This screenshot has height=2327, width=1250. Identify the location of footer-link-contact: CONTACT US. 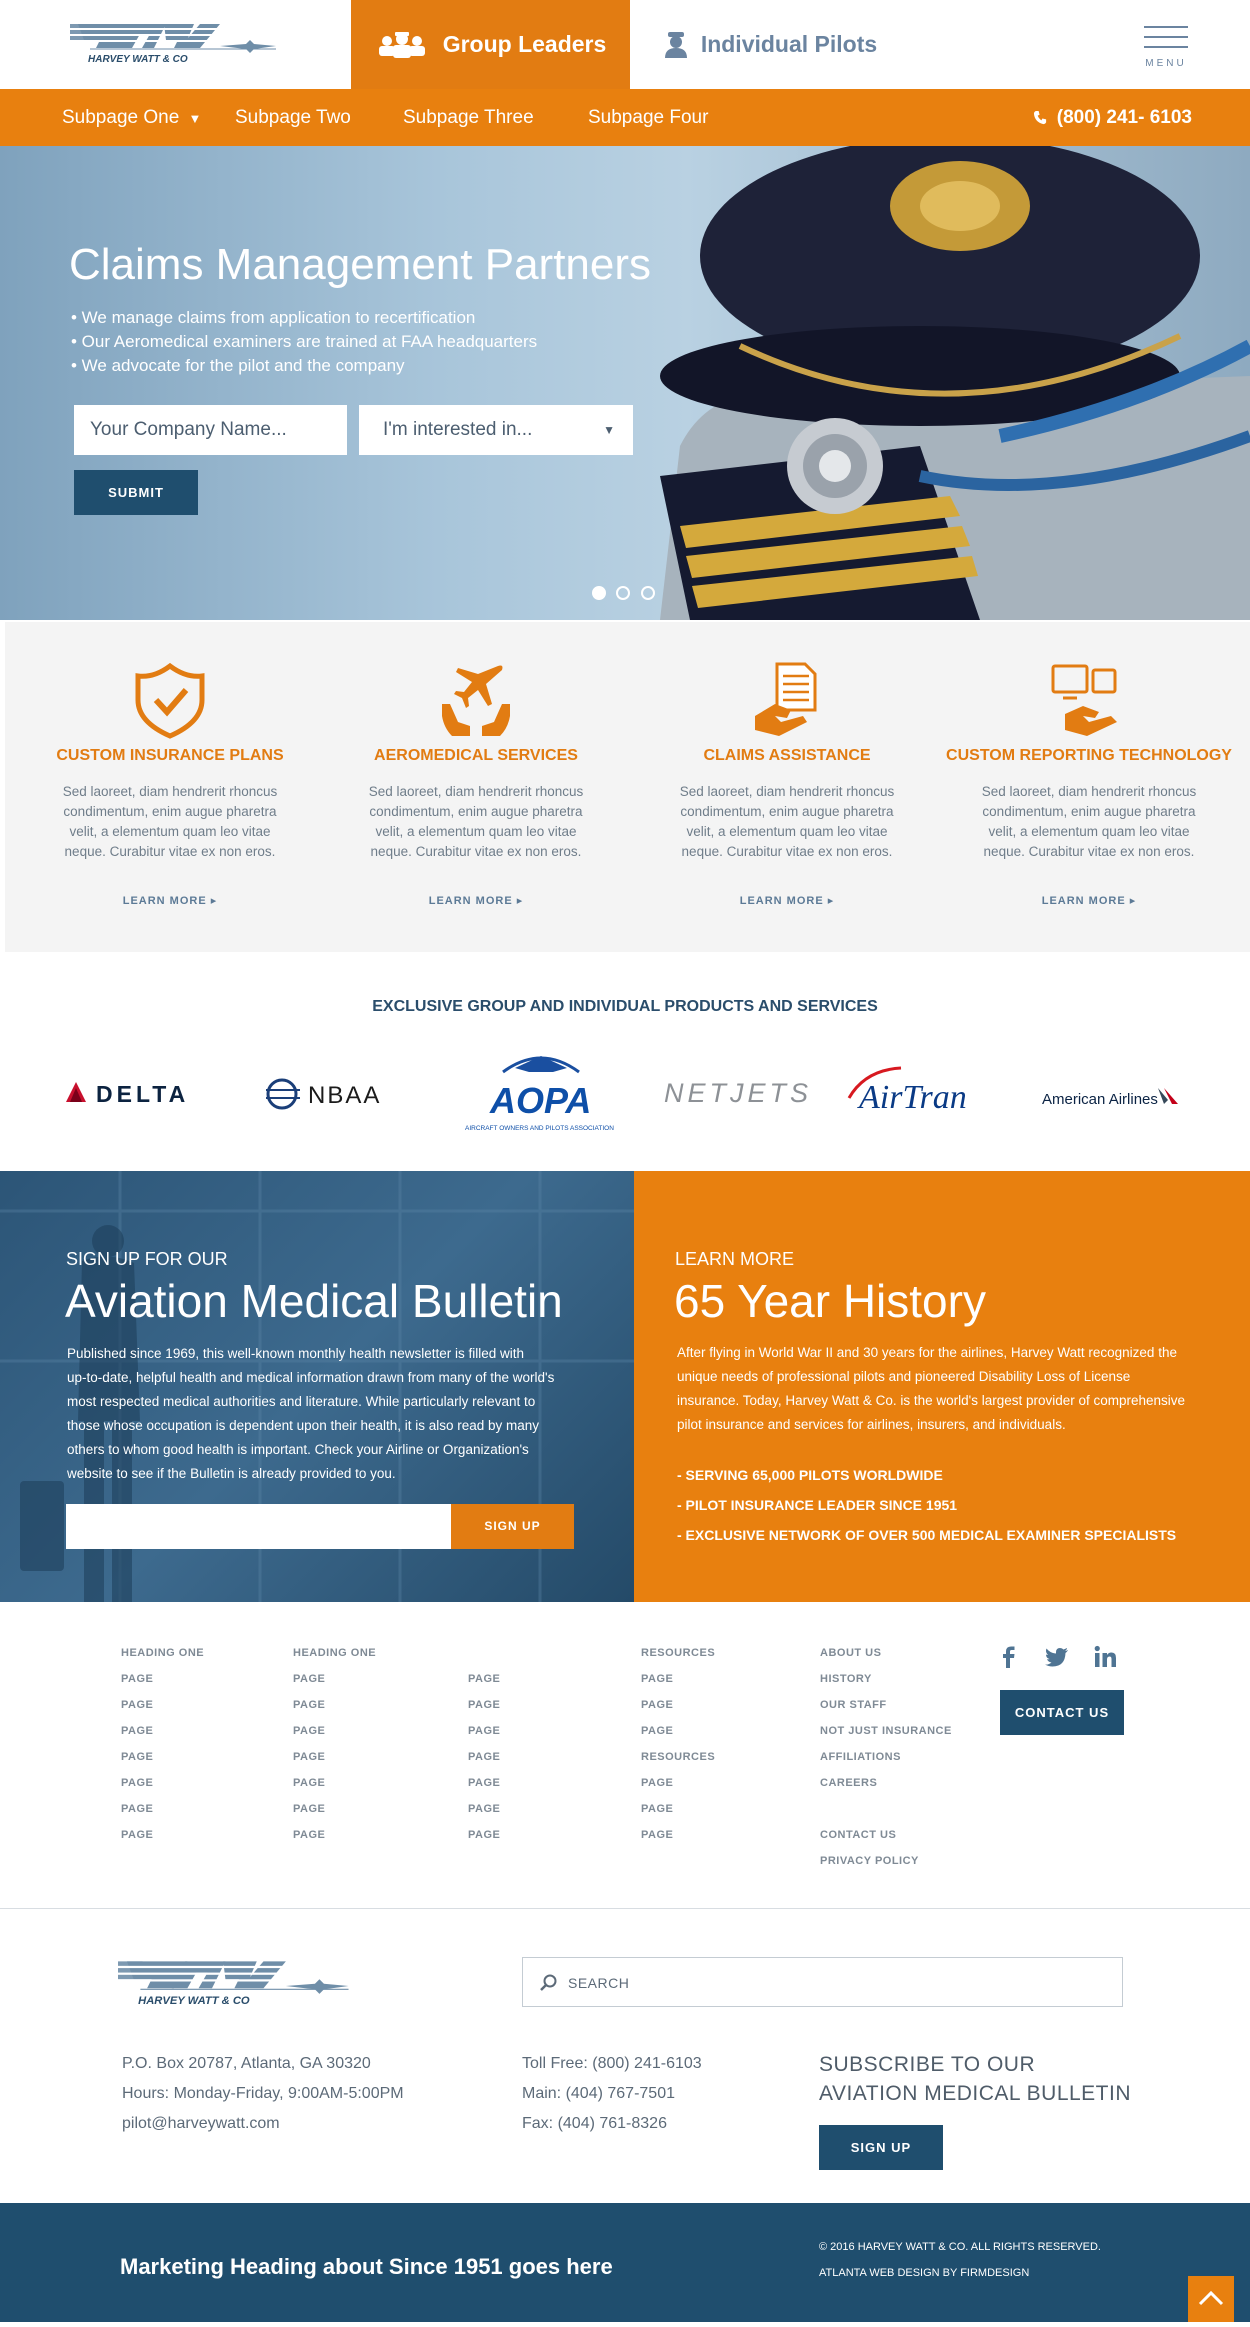
(886, 1840).